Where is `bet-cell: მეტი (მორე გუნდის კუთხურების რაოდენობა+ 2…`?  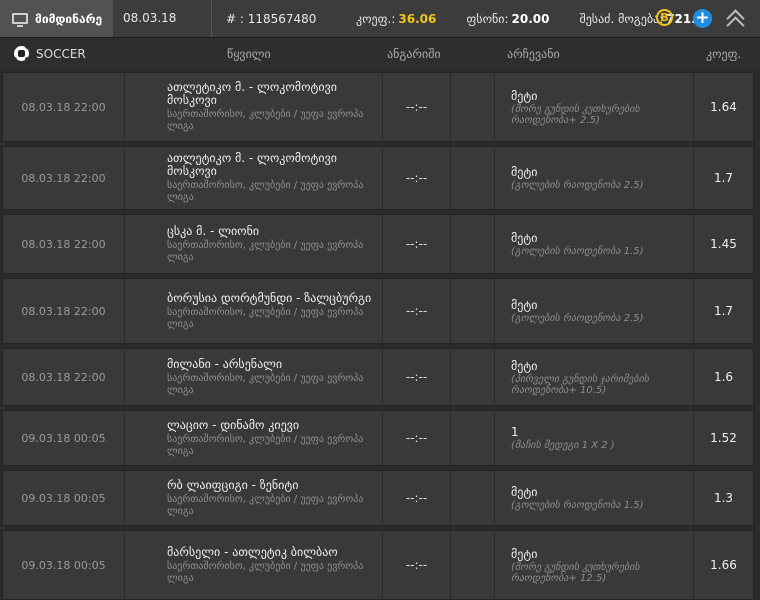
bet-cell: მეტი (მორე გუნდის კუთხურების რაოდენობა+ 2… is located at coordinates (594, 107).